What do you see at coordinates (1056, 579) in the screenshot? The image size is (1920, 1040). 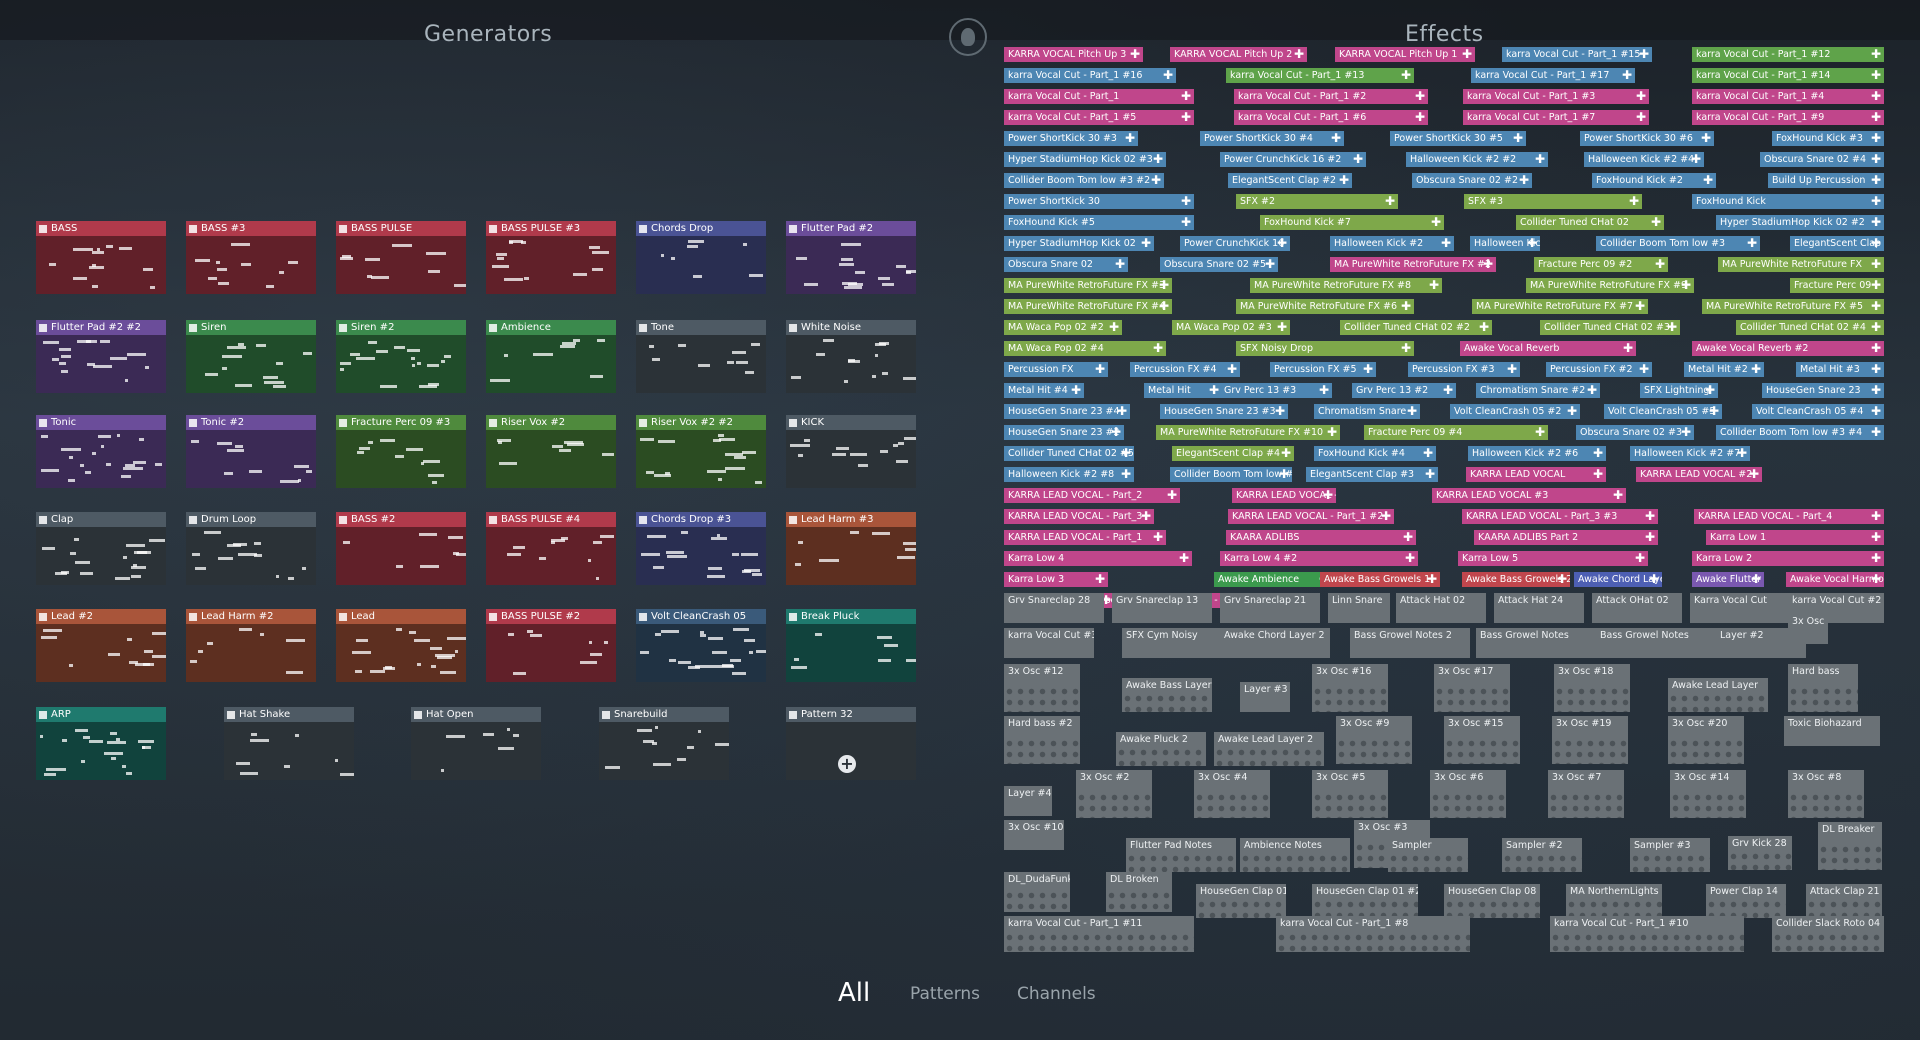 I see `effect-clip: Karra Low 3 ✚` at bounding box center [1056, 579].